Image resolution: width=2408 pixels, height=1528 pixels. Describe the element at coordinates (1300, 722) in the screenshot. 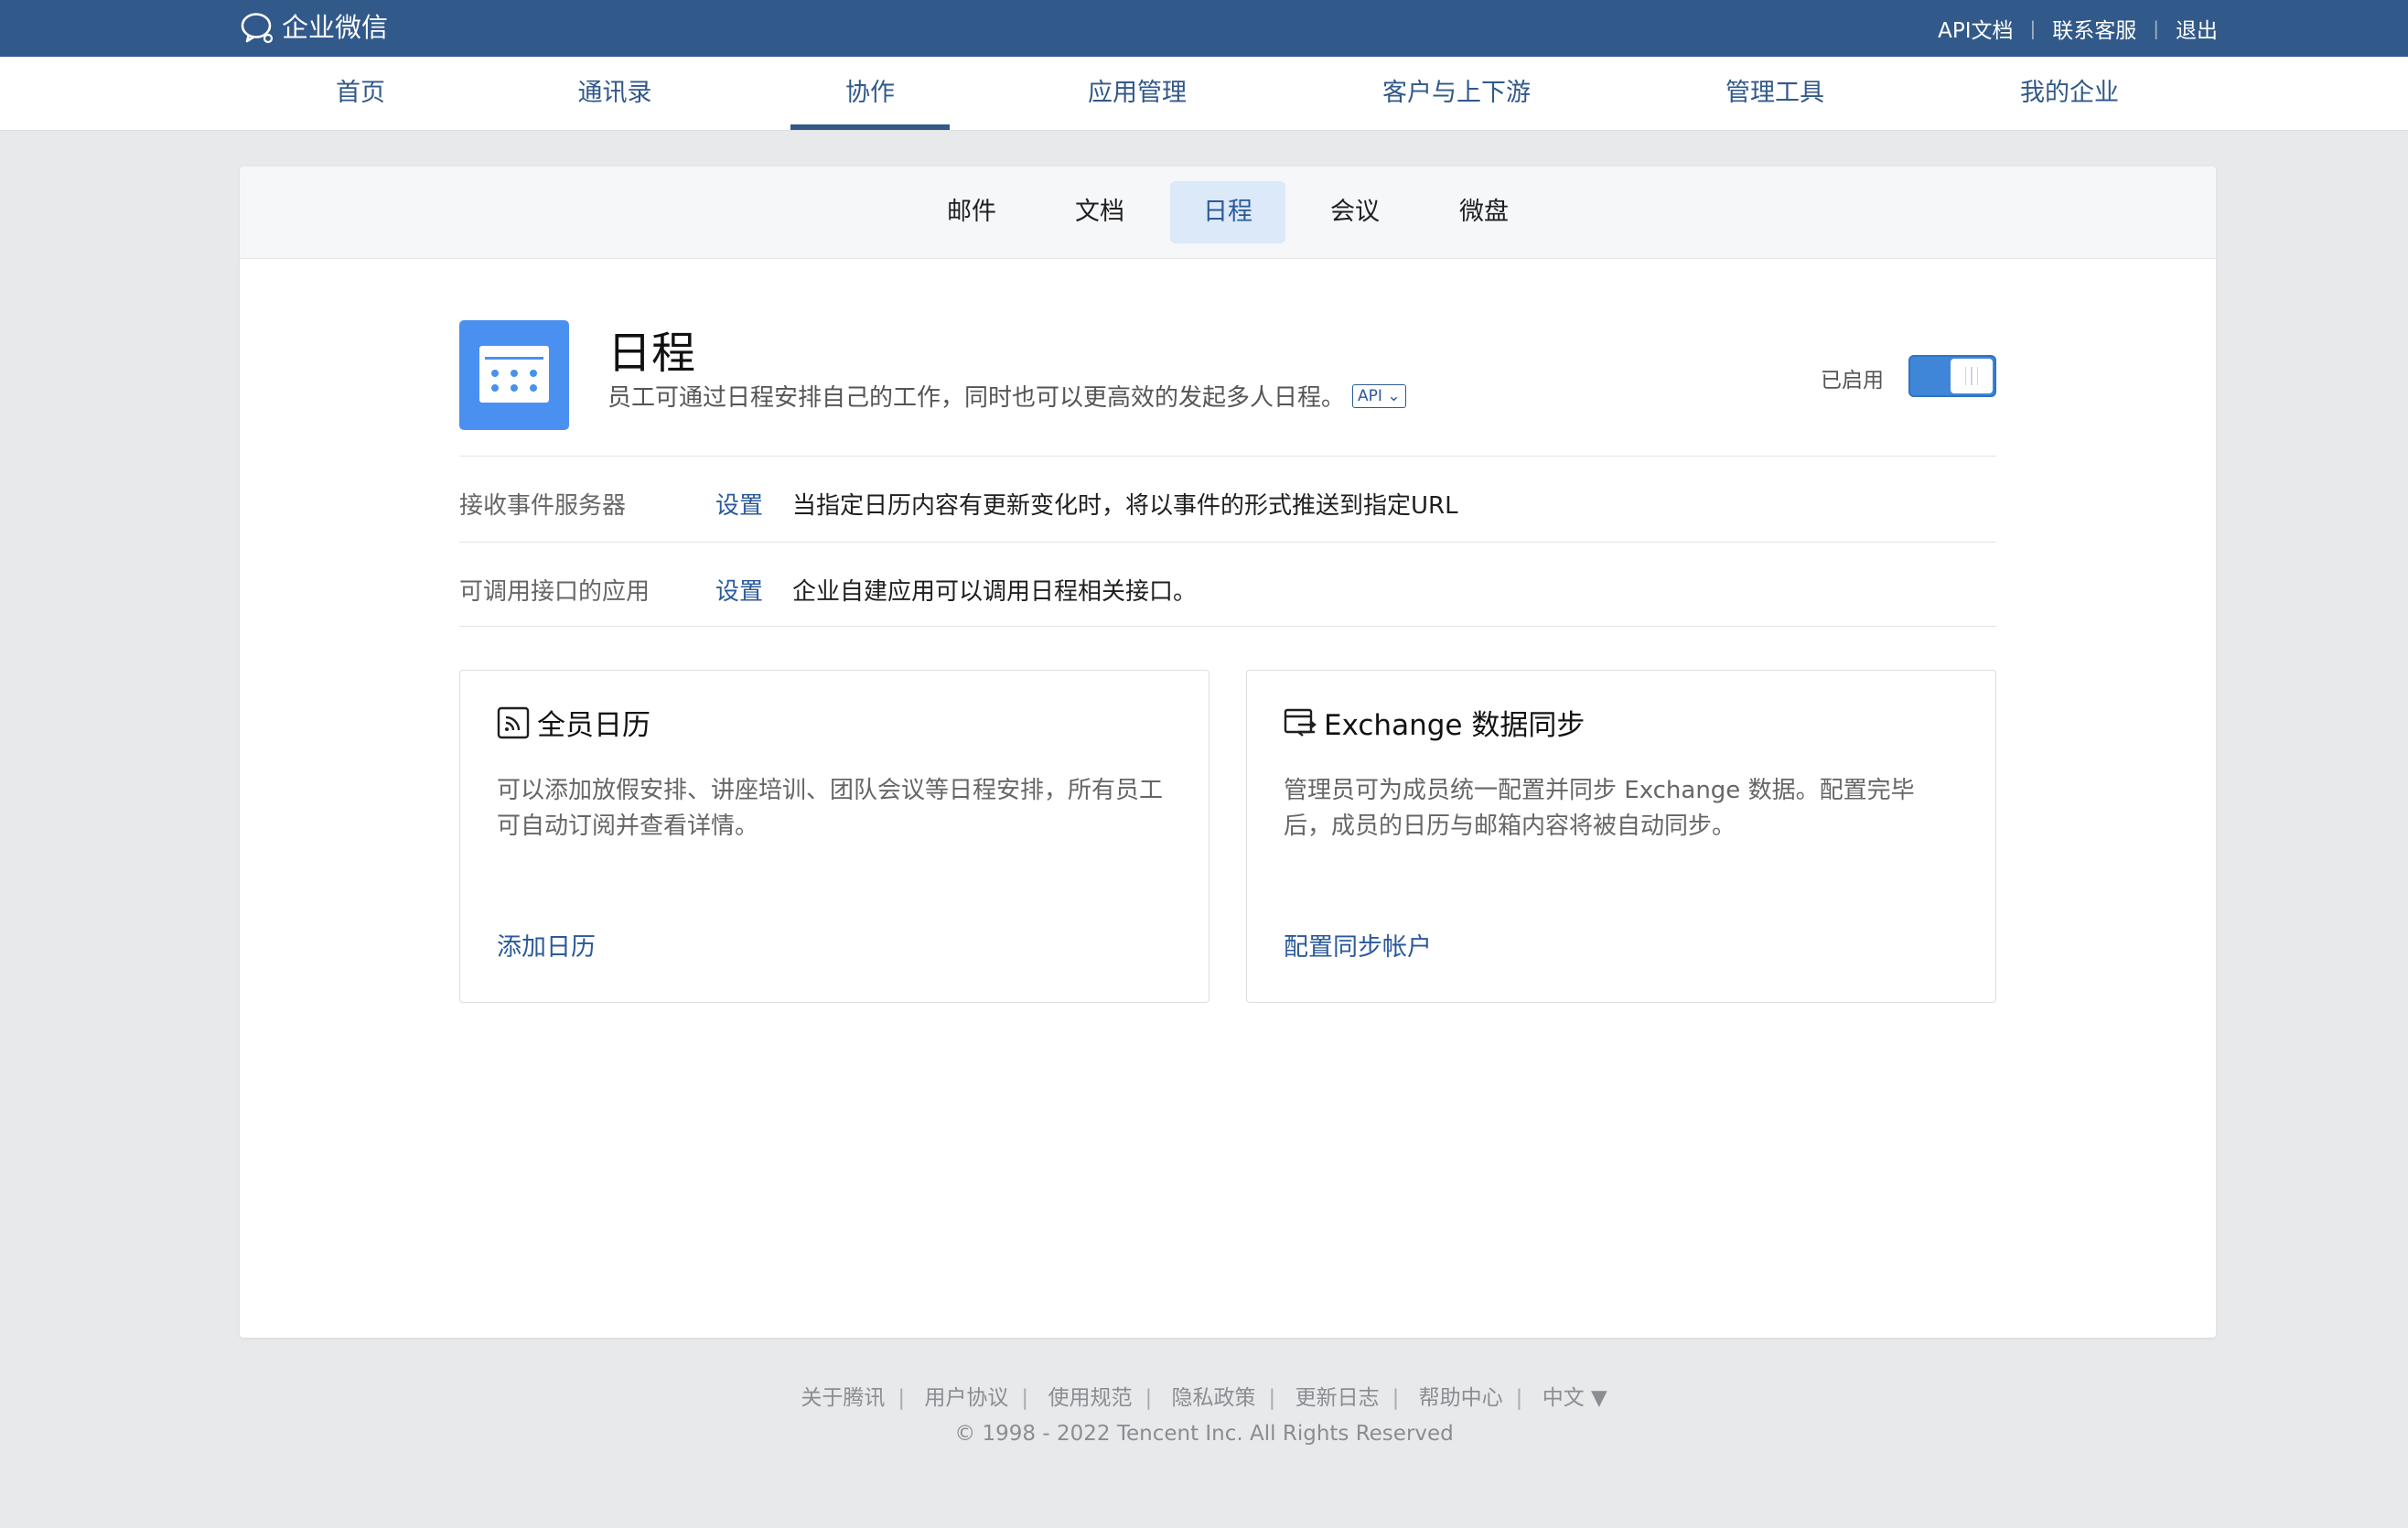

I see `sync-icon` at that location.